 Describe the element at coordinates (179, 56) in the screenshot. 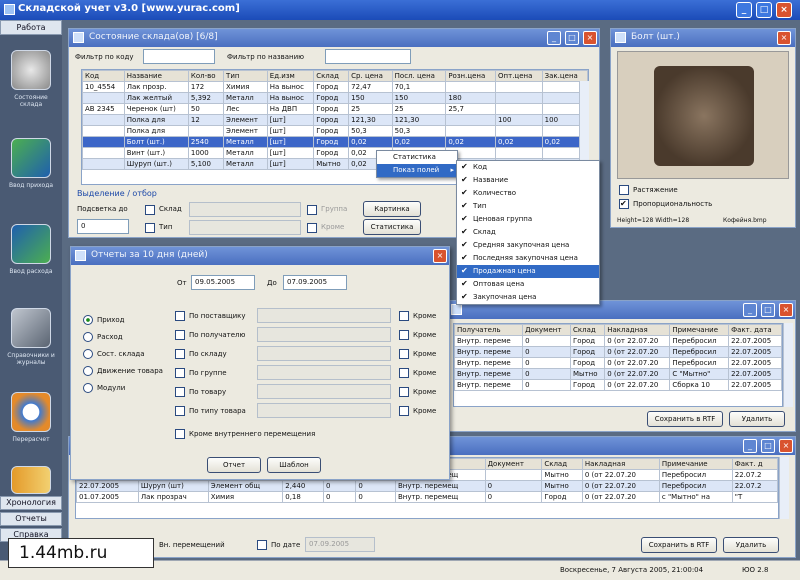

I see `filter-code-input` at that location.